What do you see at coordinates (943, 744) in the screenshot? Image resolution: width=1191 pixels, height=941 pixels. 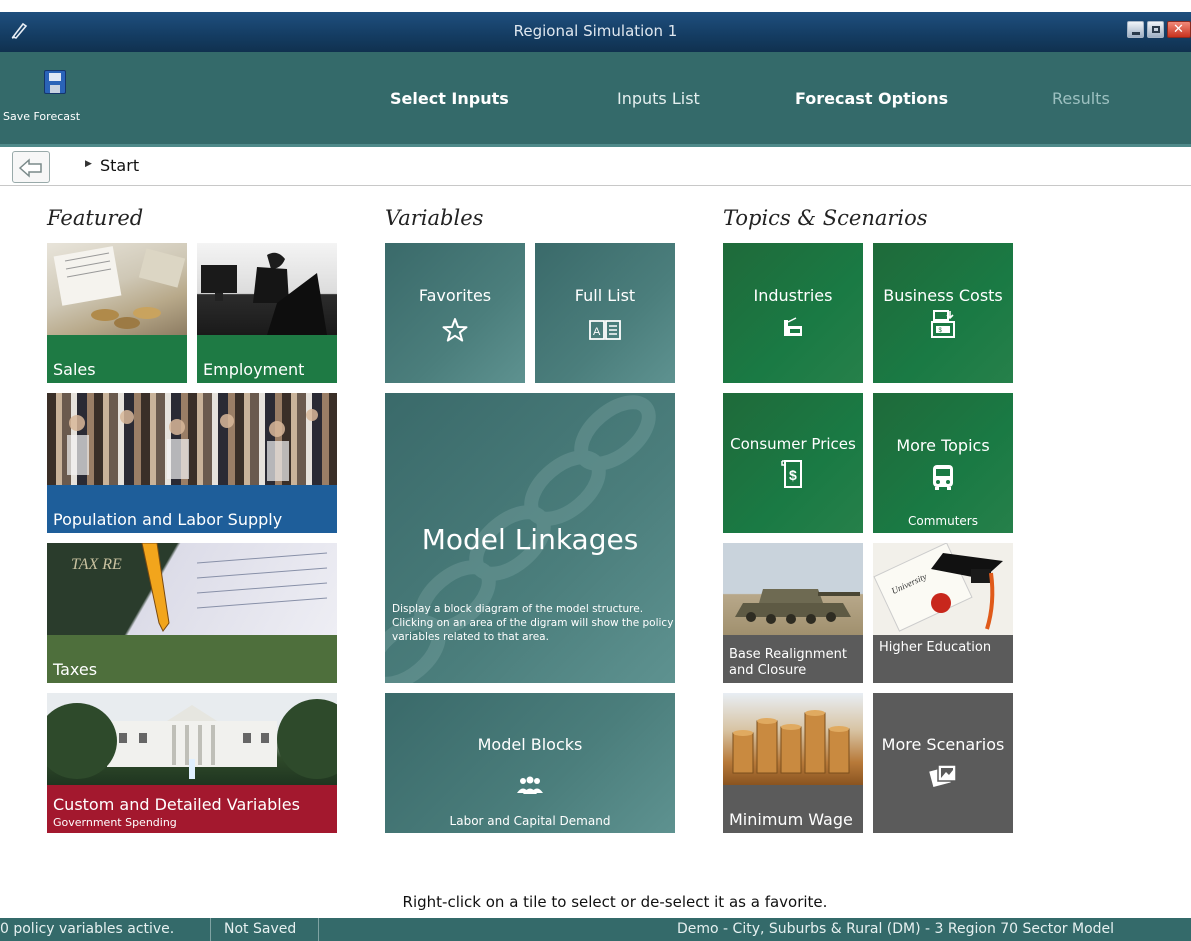 I see `tile-more-scenarios-label: More Scenarios` at bounding box center [943, 744].